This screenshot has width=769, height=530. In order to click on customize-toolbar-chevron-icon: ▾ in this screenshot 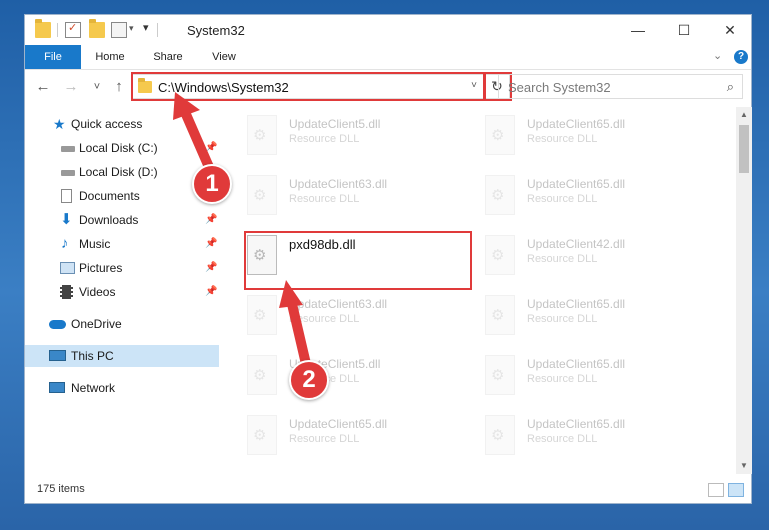, I will do `click(131, 28)`.